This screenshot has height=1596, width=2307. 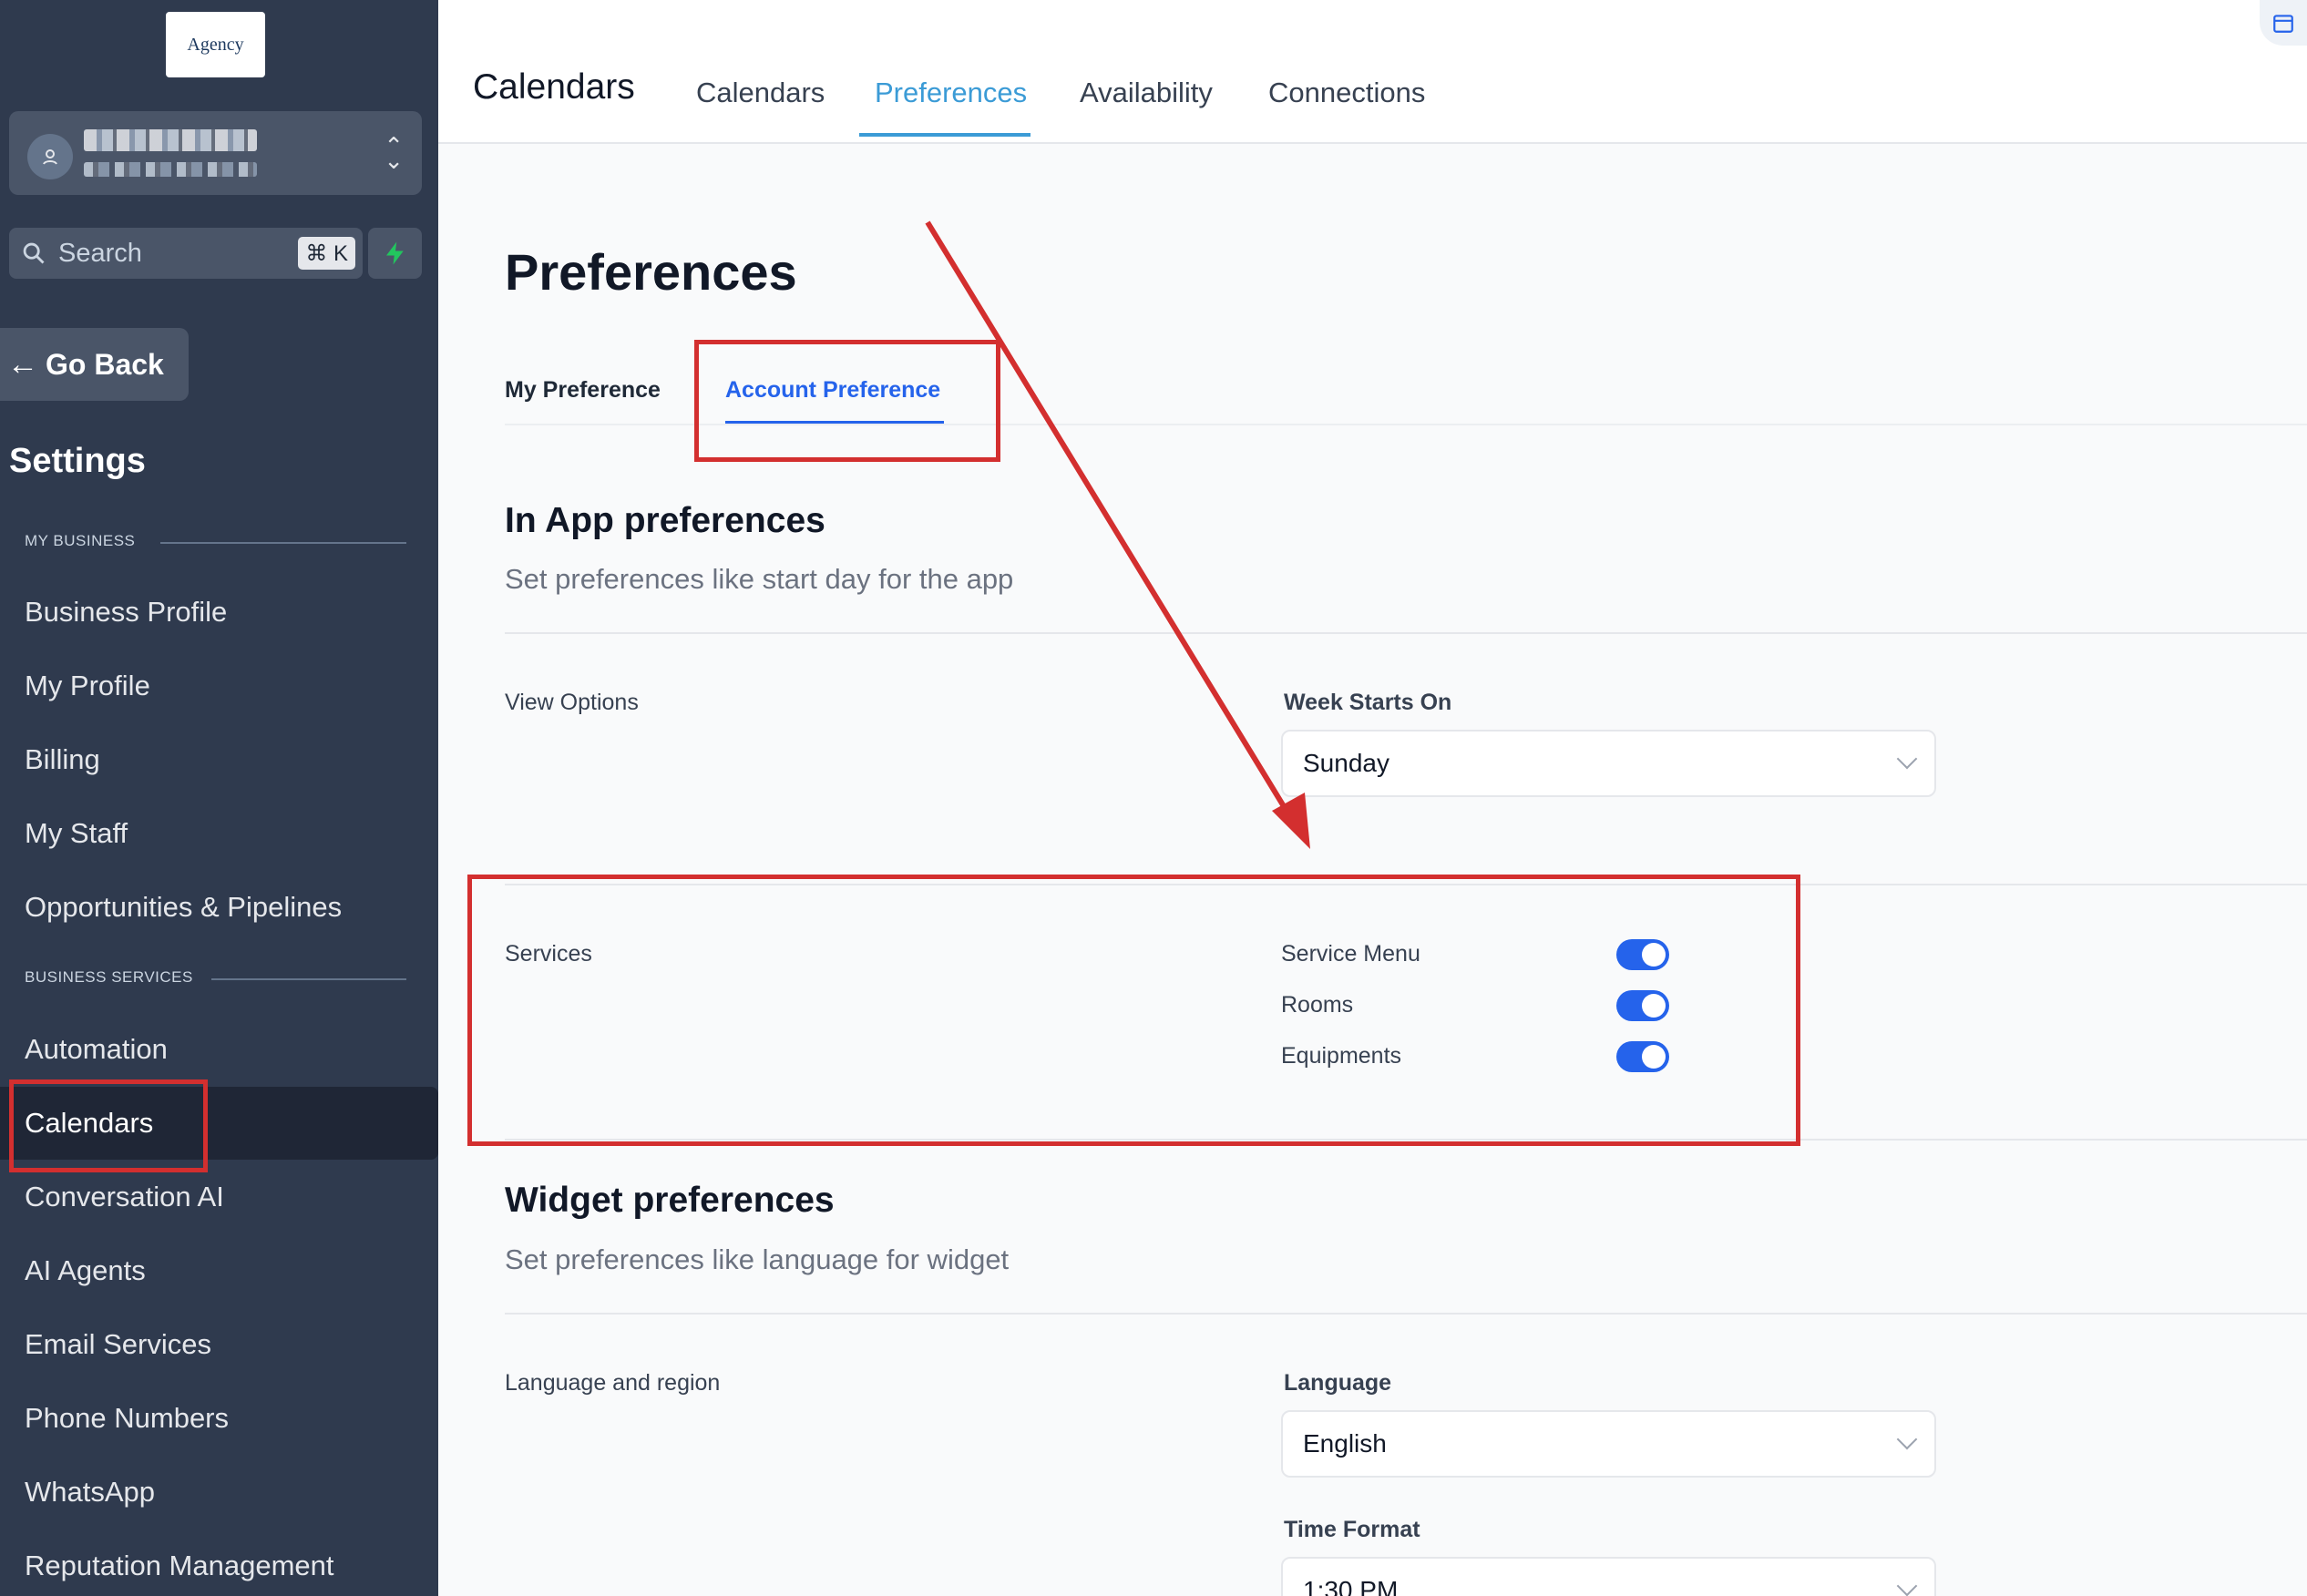 What do you see at coordinates (2283, 23) in the screenshot?
I see `calendar-icon` at bounding box center [2283, 23].